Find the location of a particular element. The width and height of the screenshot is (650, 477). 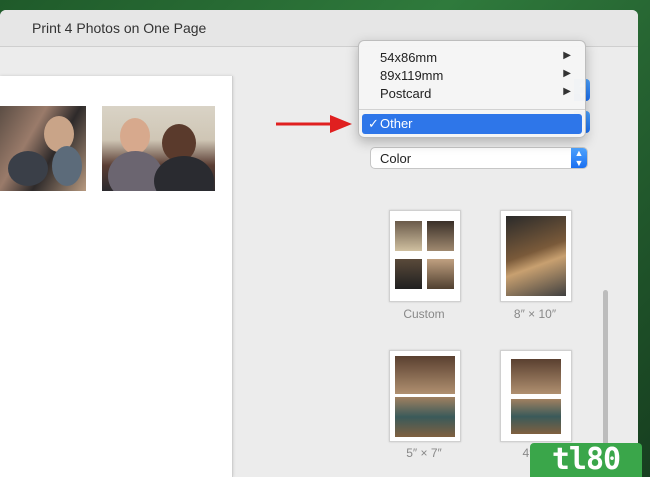

layout-thumb-8x10-label: 8″ × 10″ is located at coordinates (535, 314).